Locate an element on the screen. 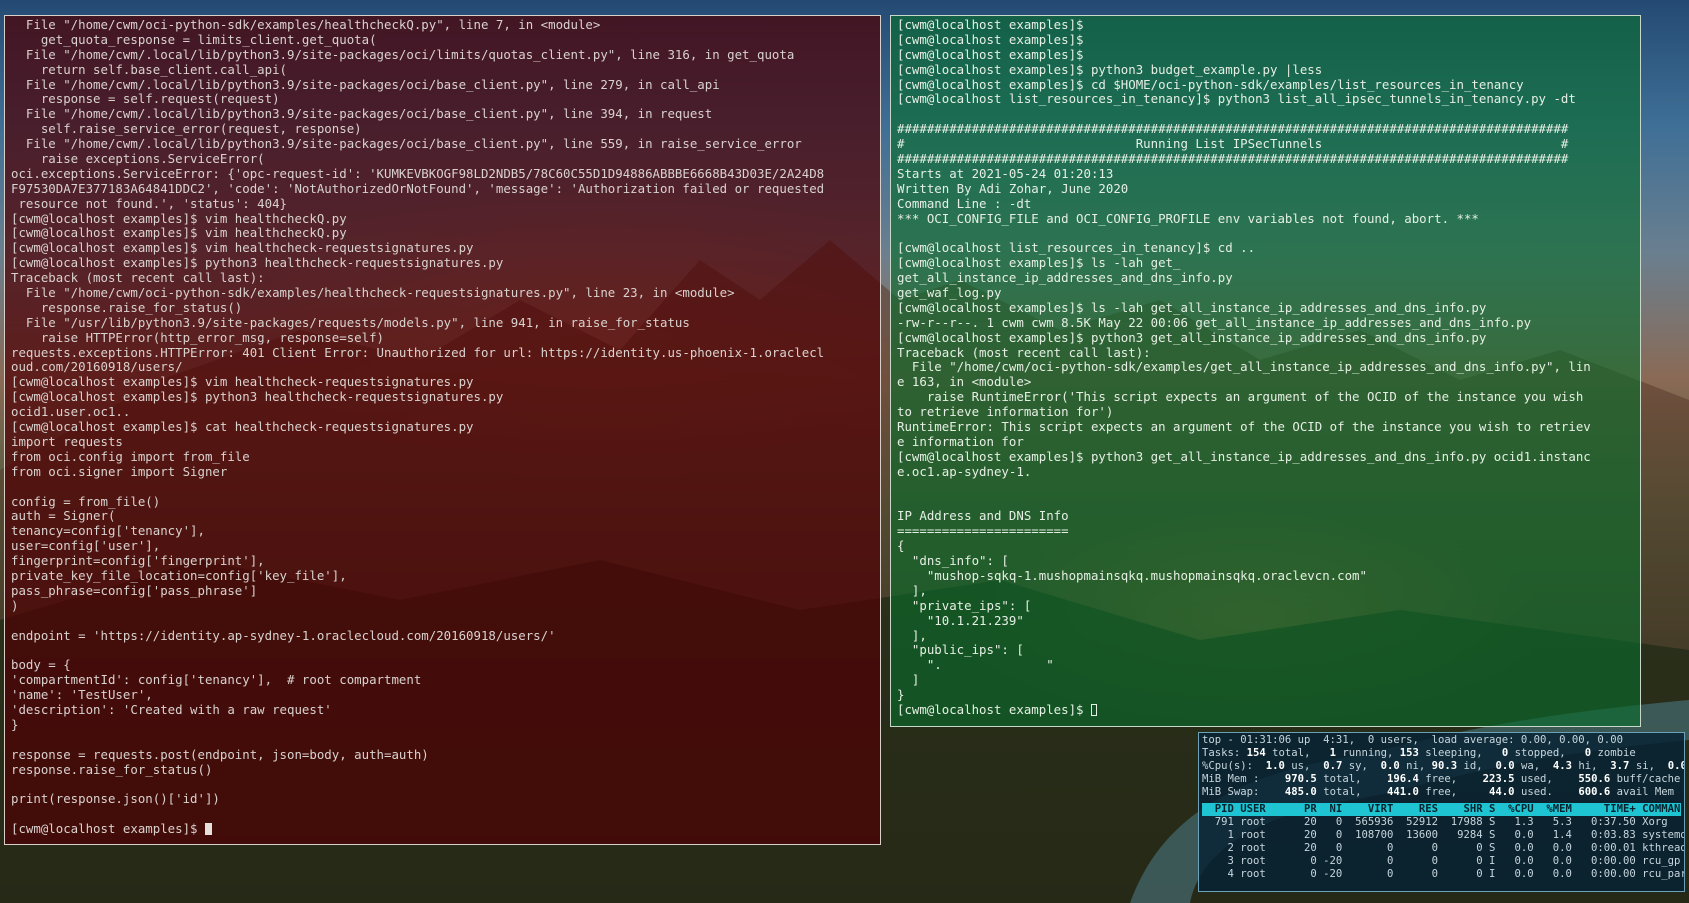 Image resolution: width=1689 pixels, height=903 pixels. terminal-line: ======================= is located at coordinates (983, 531).